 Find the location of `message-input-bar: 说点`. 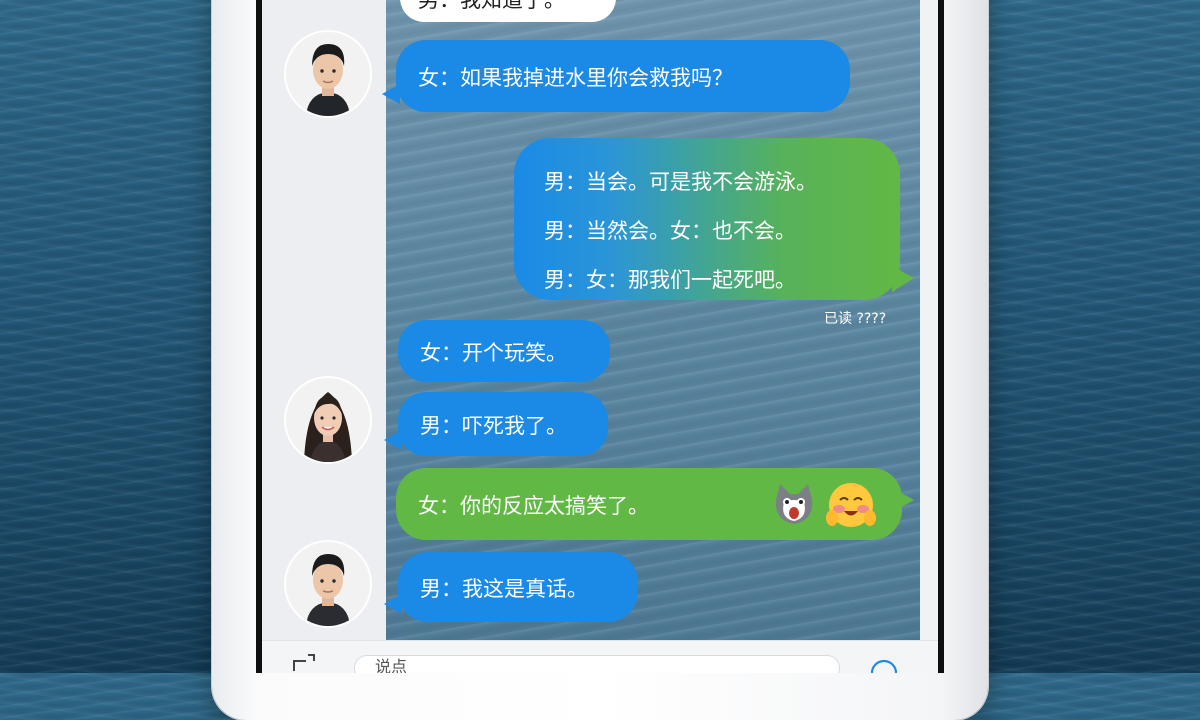

message-input-bar: 说点 is located at coordinates (600, 656).